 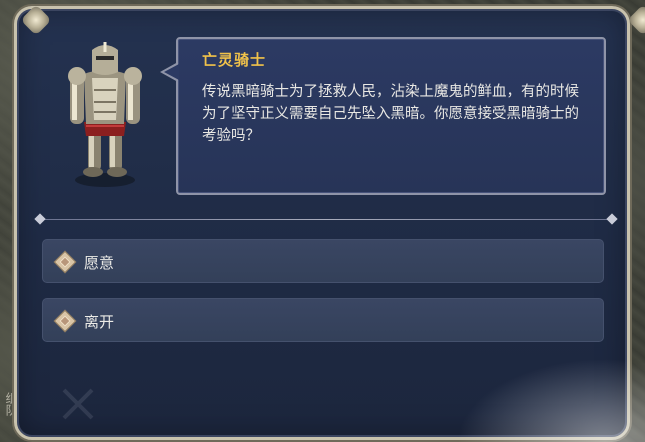 What do you see at coordinates (323, 320) in the screenshot?
I see `option-leave-button: 离开` at bounding box center [323, 320].